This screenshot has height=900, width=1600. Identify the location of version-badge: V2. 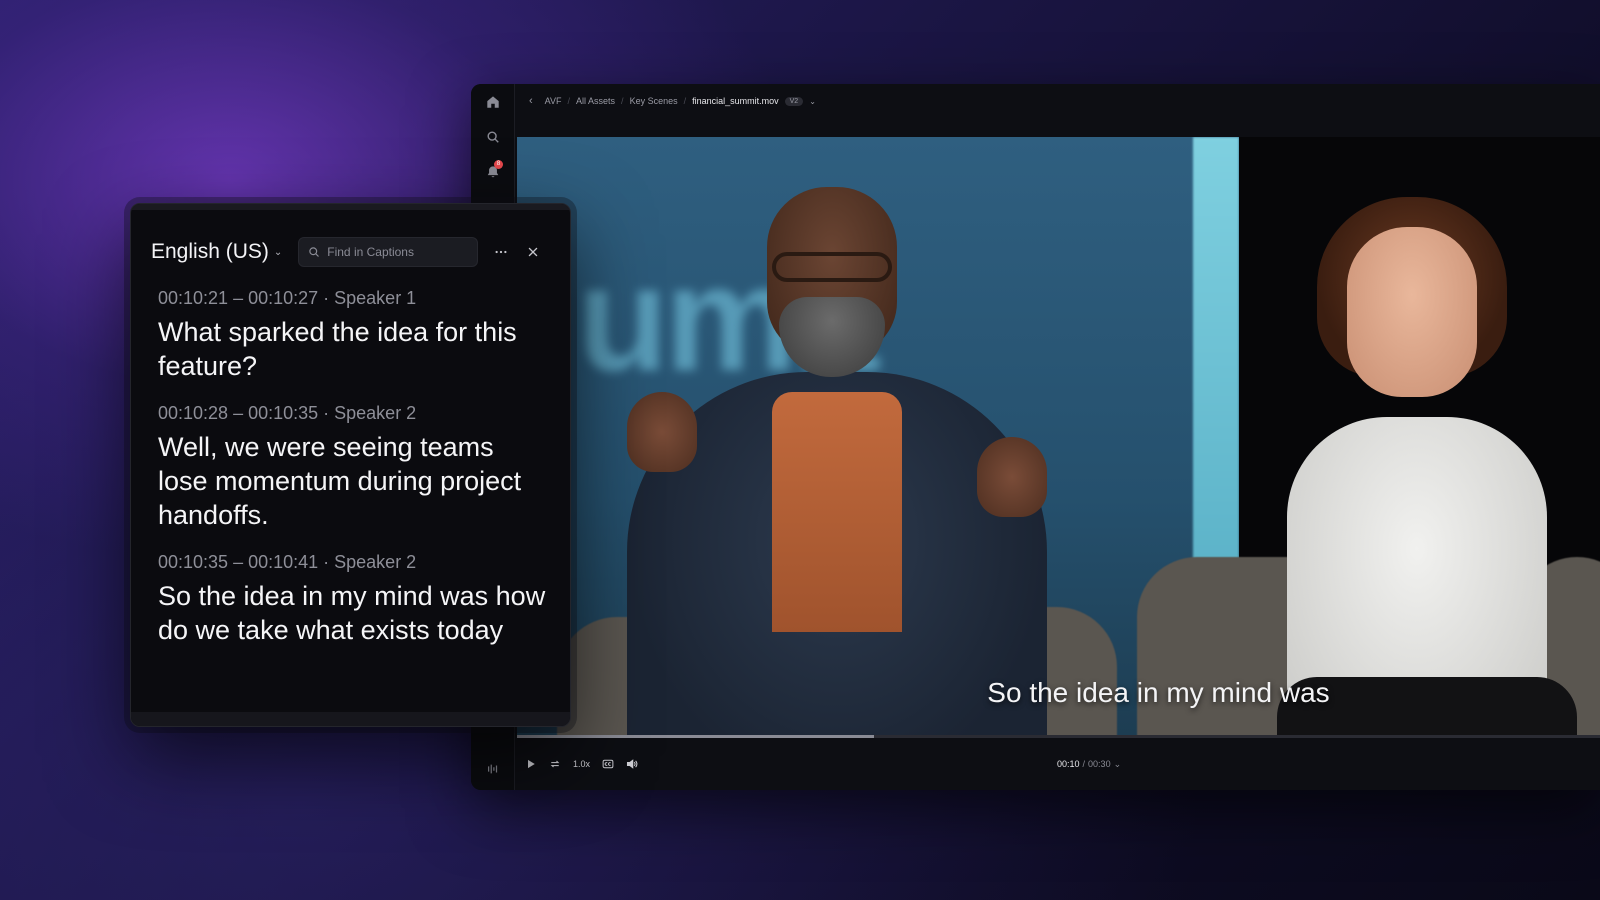
(794, 101).